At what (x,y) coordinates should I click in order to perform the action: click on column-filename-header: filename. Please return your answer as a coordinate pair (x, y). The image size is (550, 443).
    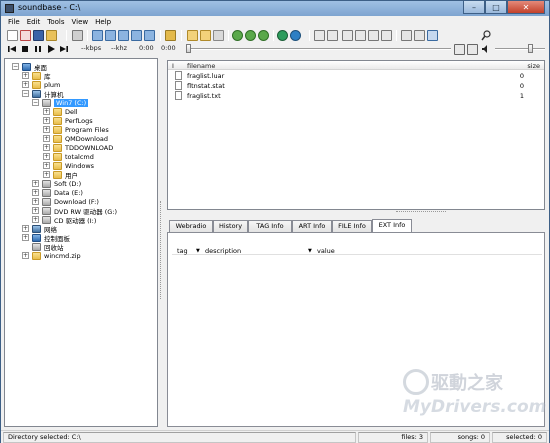
    Looking at the image, I should click on (201, 66).